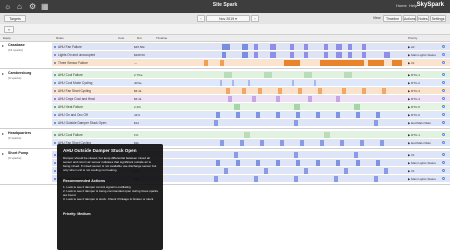 The image size is (450, 250). What do you see at coordinates (60, 38) in the screenshot?
I see `col-rules: Rules` at bounding box center [60, 38].